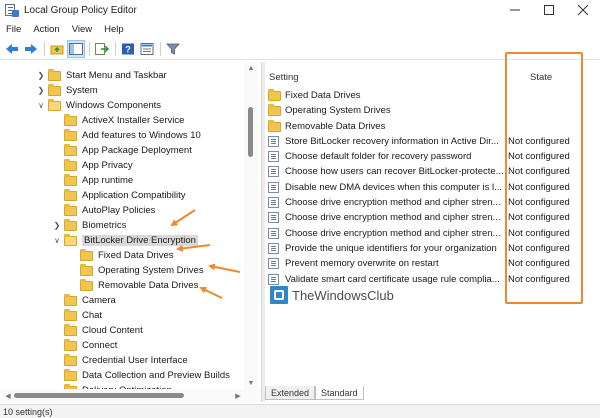 The width and height of the screenshot is (600, 418). I want to click on scroll-right-icon: ▶, so click(238, 395).